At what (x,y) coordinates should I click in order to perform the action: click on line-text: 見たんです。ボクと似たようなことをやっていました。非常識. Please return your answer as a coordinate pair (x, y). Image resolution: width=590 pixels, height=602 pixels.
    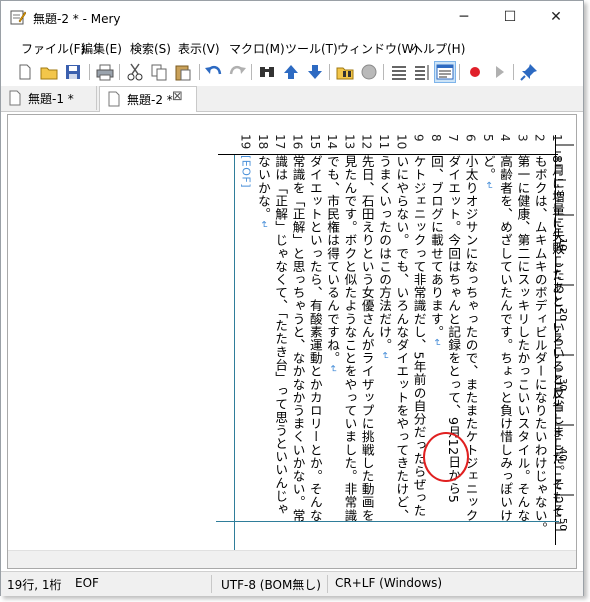
    Looking at the image, I should click on (350, 338).